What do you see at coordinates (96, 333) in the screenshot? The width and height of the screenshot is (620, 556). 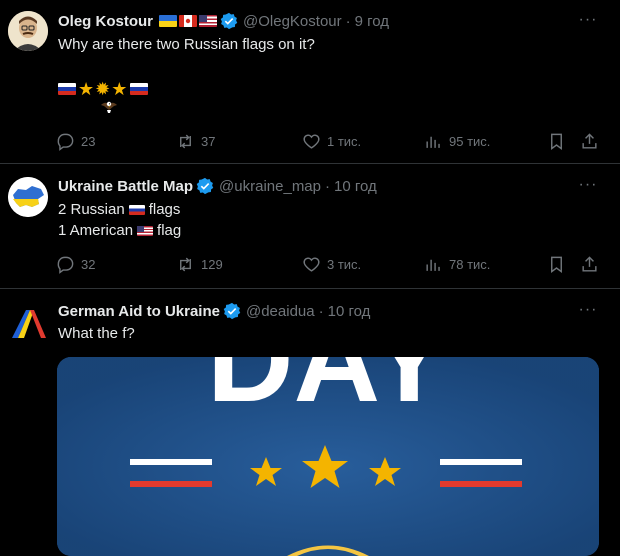 I see `tweet-text: What the f?` at bounding box center [96, 333].